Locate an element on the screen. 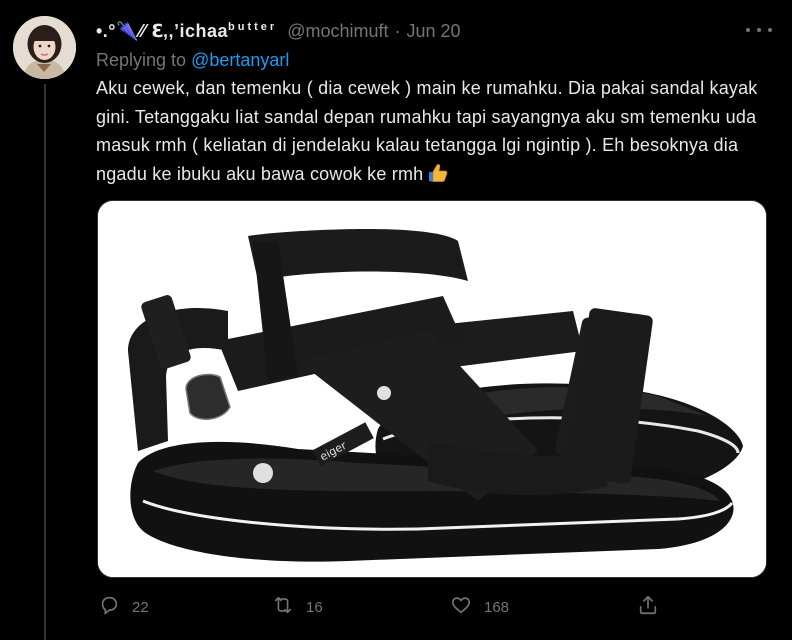 Image resolution: width=792 pixels, height=640 pixels. share-button is located at coordinates (648, 607).